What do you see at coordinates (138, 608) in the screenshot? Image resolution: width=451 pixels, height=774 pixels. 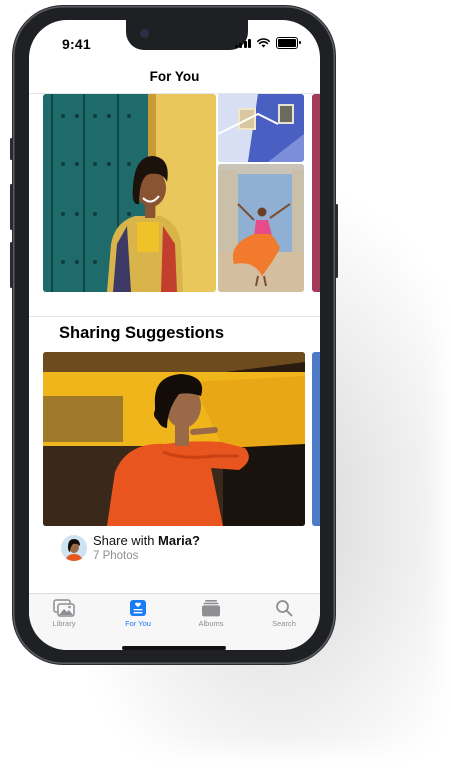 I see `for-you-icon` at bounding box center [138, 608].